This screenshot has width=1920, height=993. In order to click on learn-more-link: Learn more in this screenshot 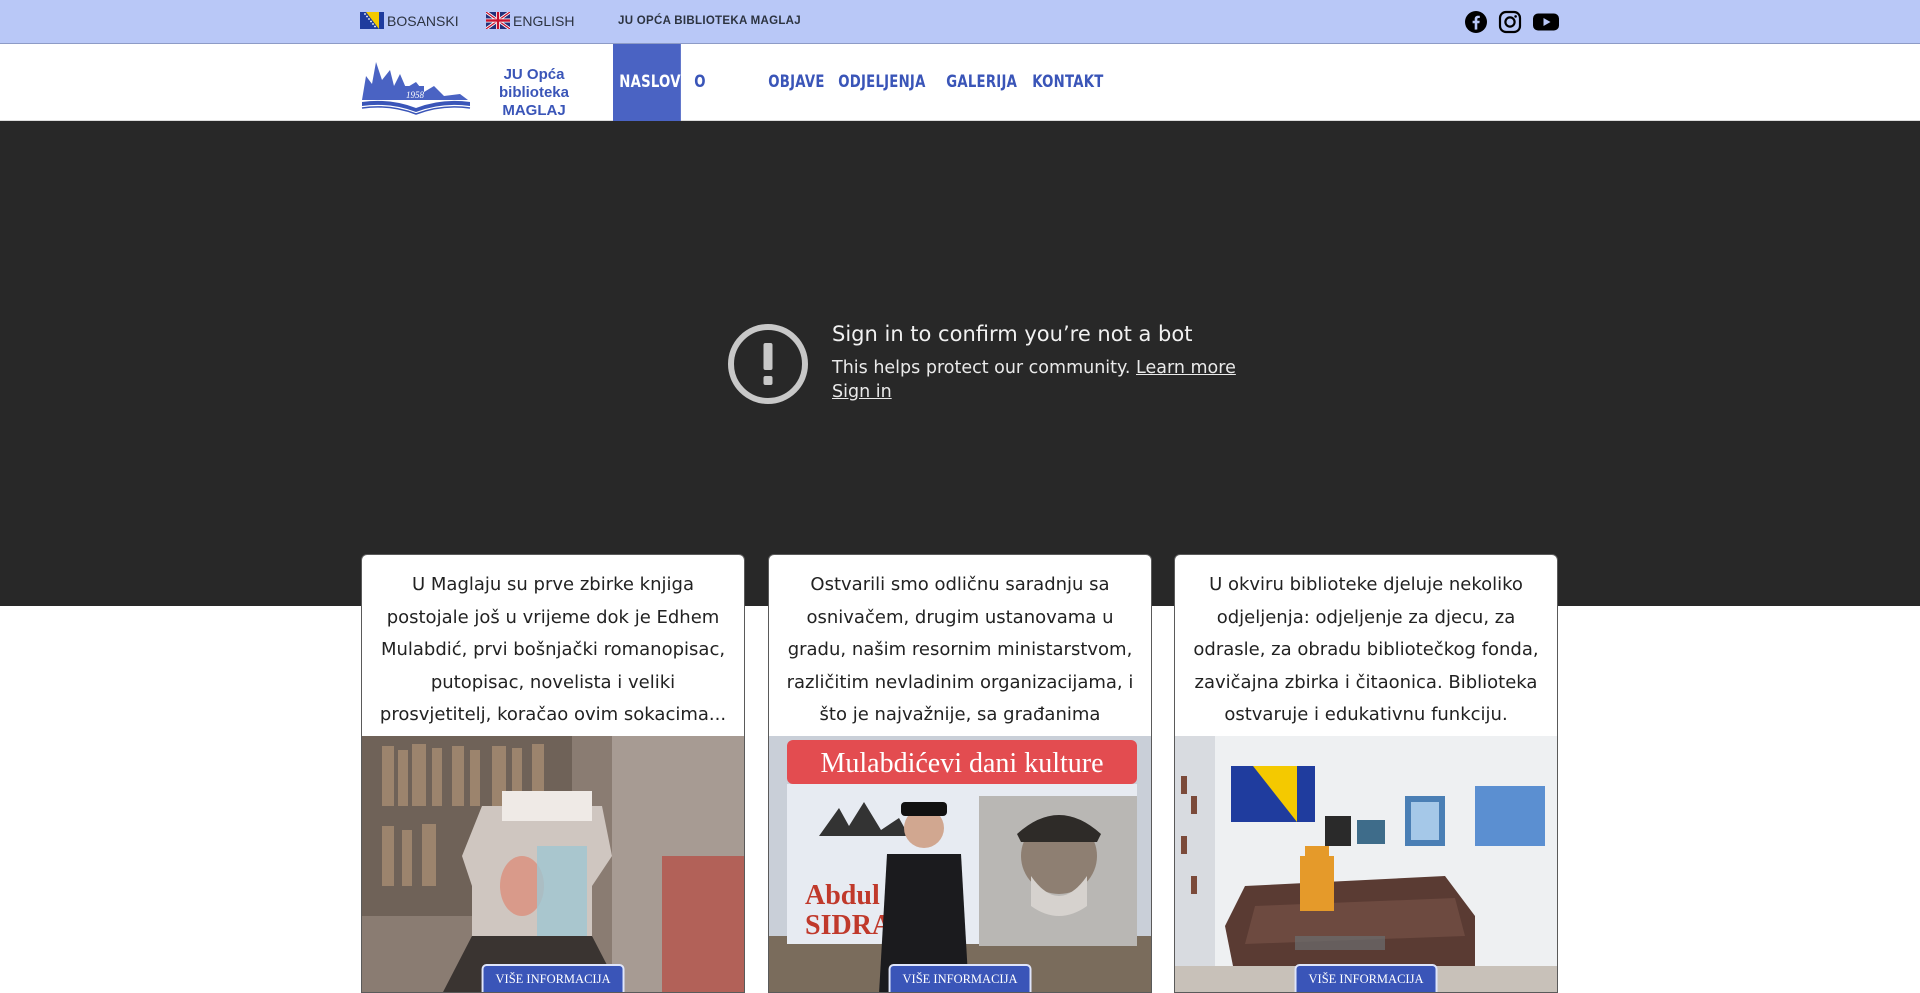, I will do `click(1186, 368)`.